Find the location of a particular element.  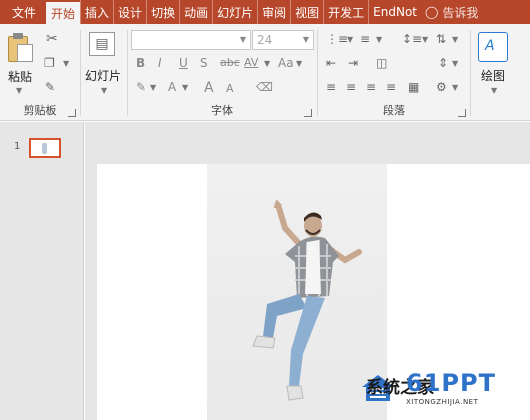

grow-font-button: A is located at coordinates (209, 88).